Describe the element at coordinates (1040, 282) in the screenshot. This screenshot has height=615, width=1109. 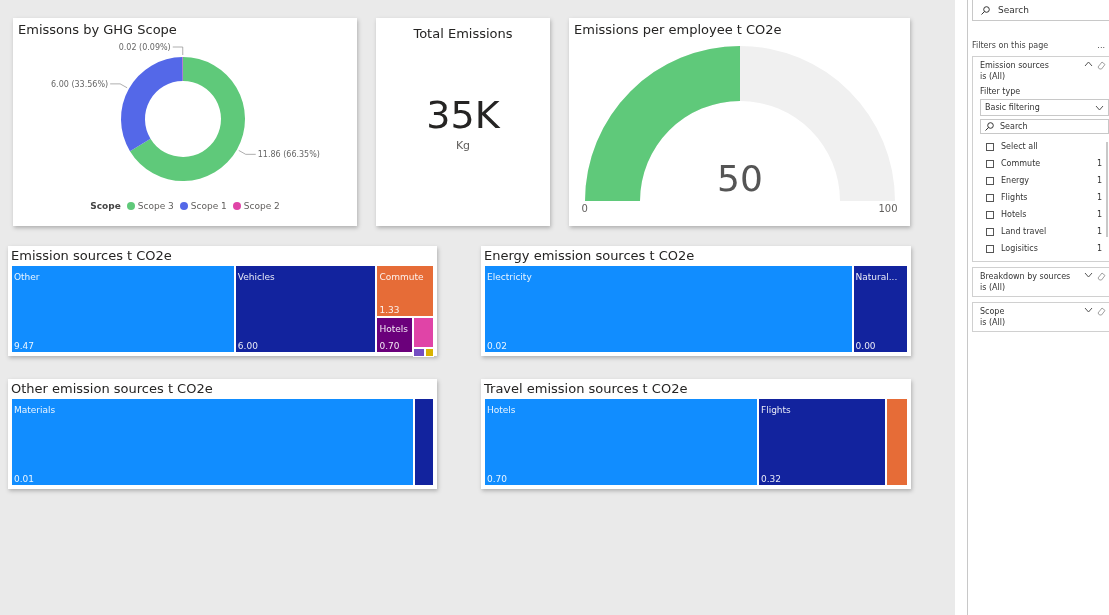
I see `filter-card: Breakdown by sources is (All)` at that location.